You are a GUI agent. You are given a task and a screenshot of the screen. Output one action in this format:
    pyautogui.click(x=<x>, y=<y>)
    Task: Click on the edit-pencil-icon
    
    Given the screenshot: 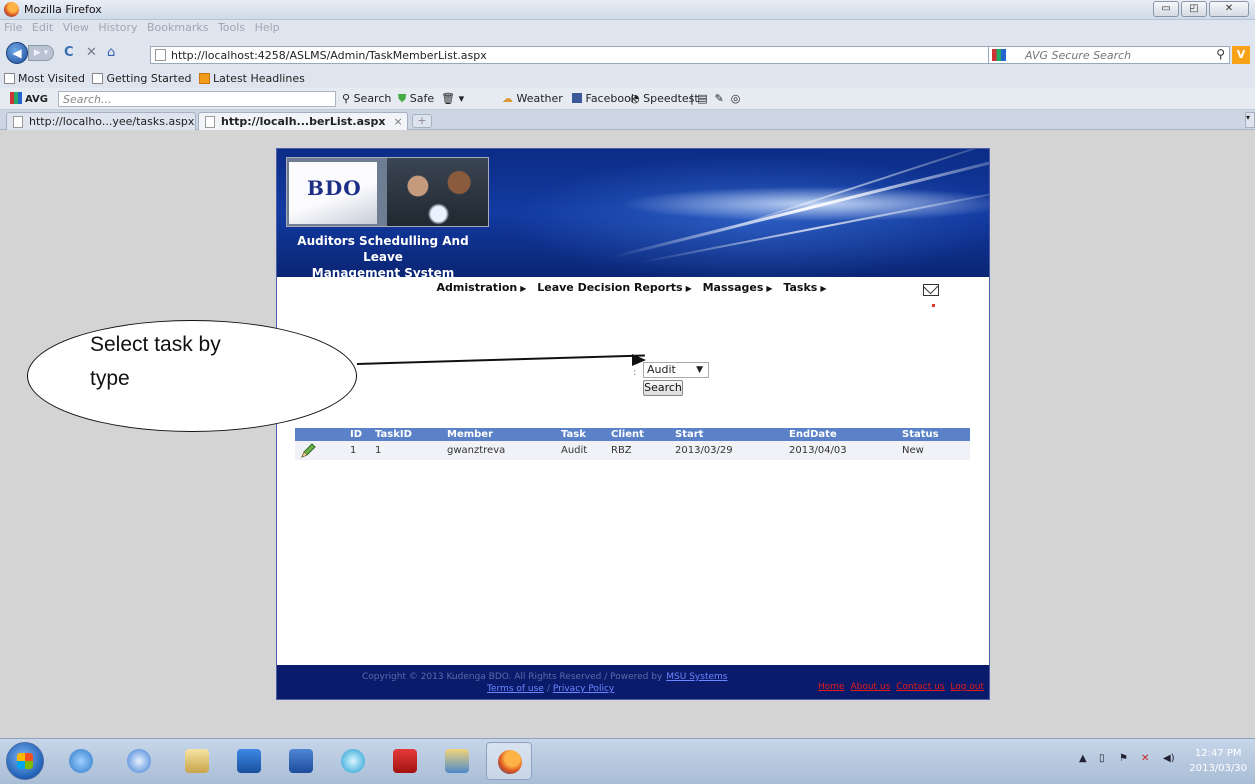 What is the action you would take?
    pyautogui.click(x=308, y=451)
    